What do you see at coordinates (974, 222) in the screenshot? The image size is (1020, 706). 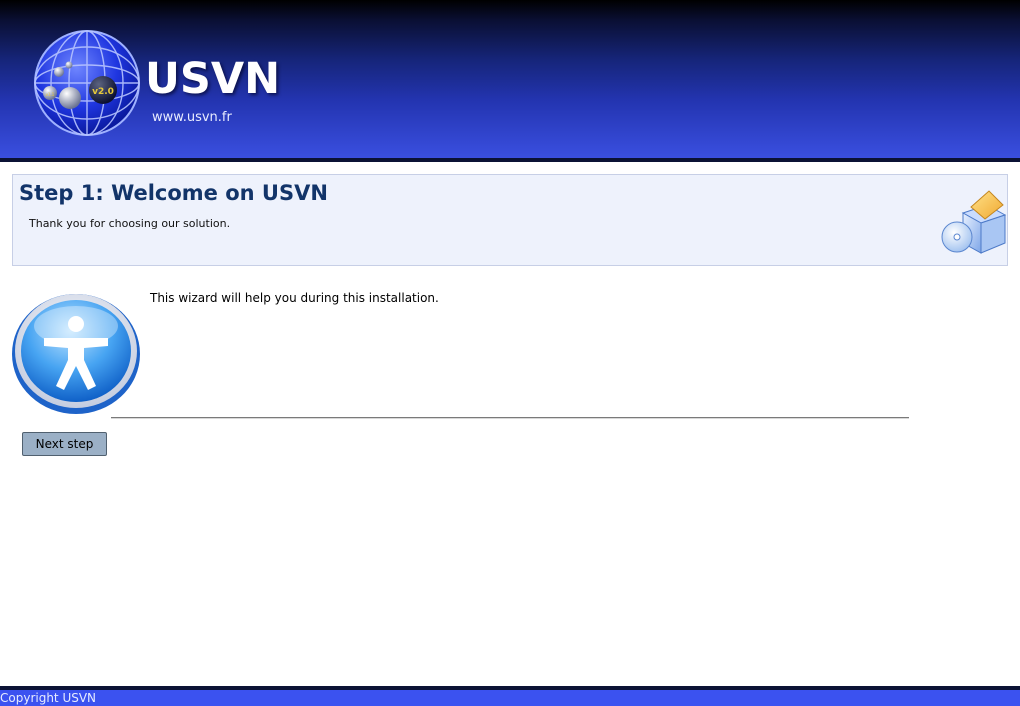 I see `install-package-icon` at bounding box center [974, 222].